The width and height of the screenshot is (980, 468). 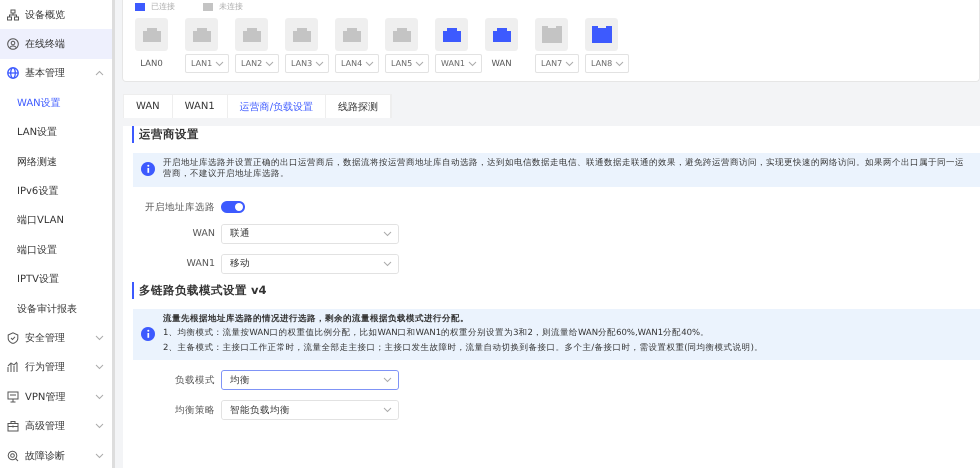 I want to click on section-title: 多链路负载模式设置 v4, so click(x=556, y=290).